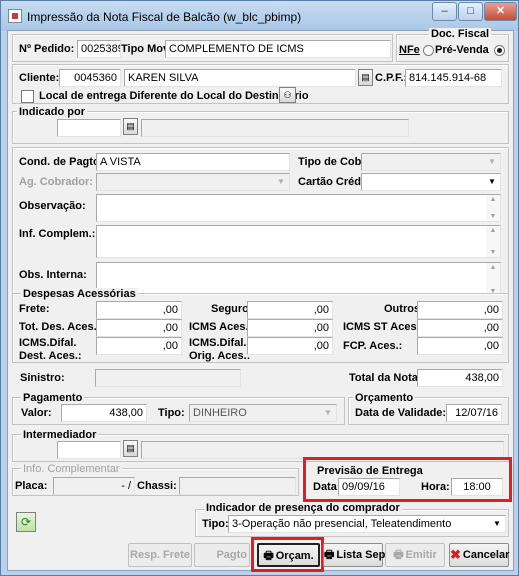 This screenshot has height=576, width=519. I want to click on placa-label: Placa:, so click(31, 486).